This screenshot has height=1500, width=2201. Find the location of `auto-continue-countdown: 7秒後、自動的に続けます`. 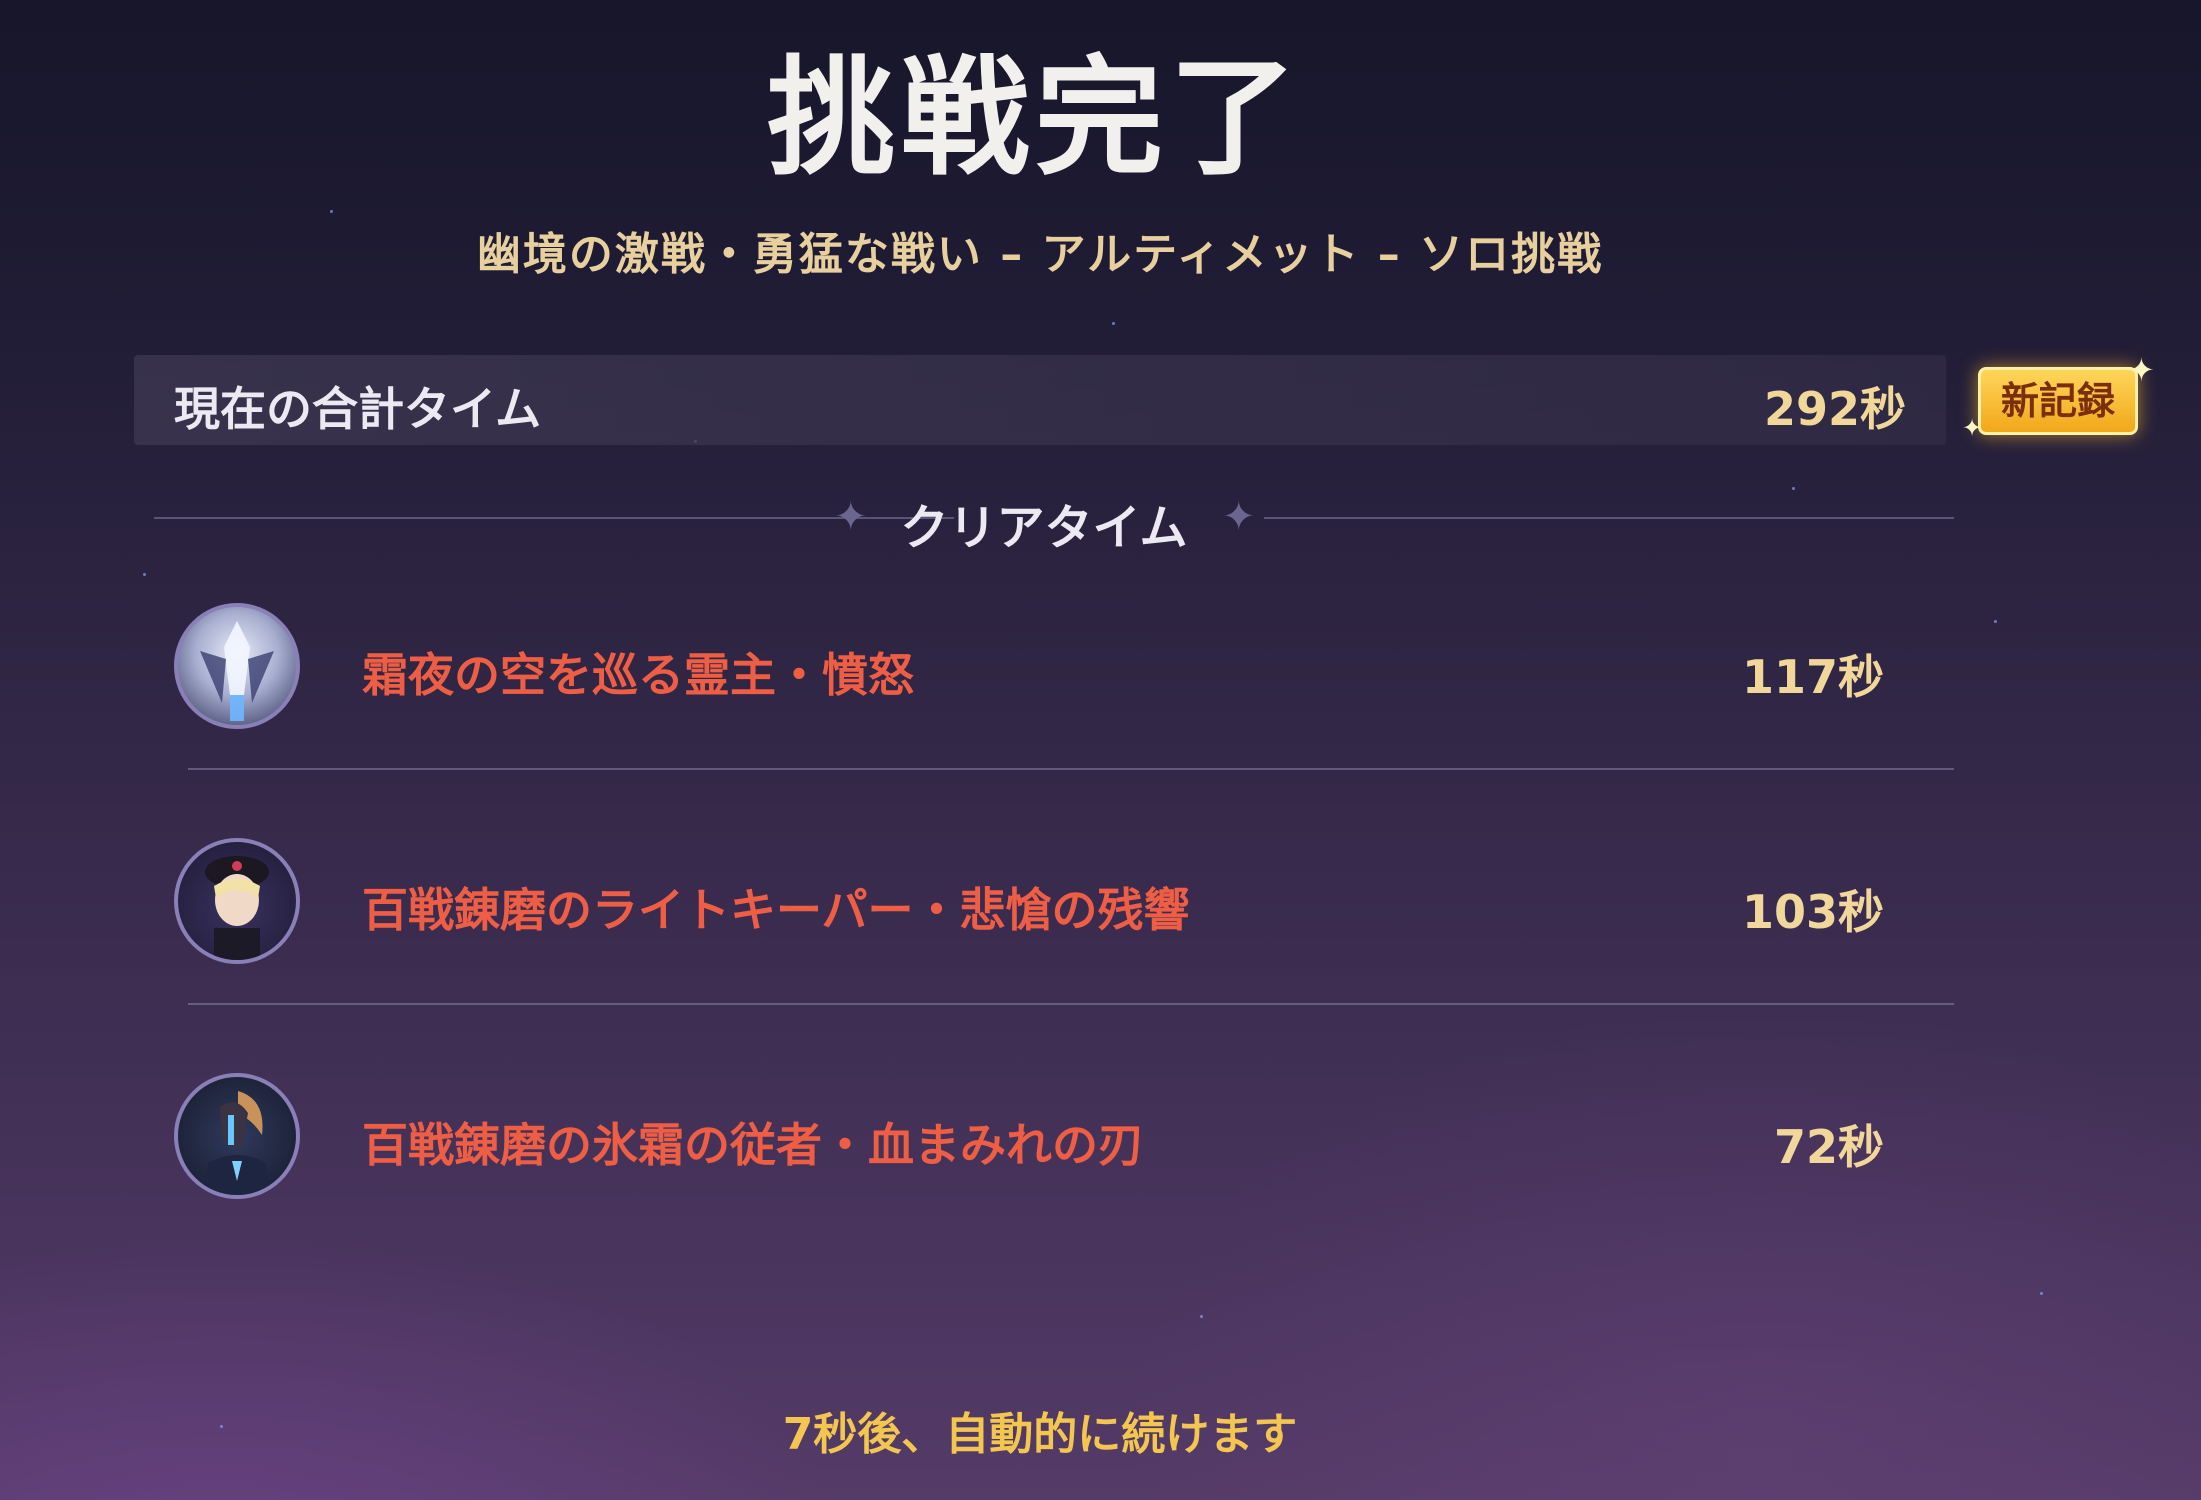

auto-continue-countdown: 7秒後、自動的に続けます is located at coordinates (1040, 1434).